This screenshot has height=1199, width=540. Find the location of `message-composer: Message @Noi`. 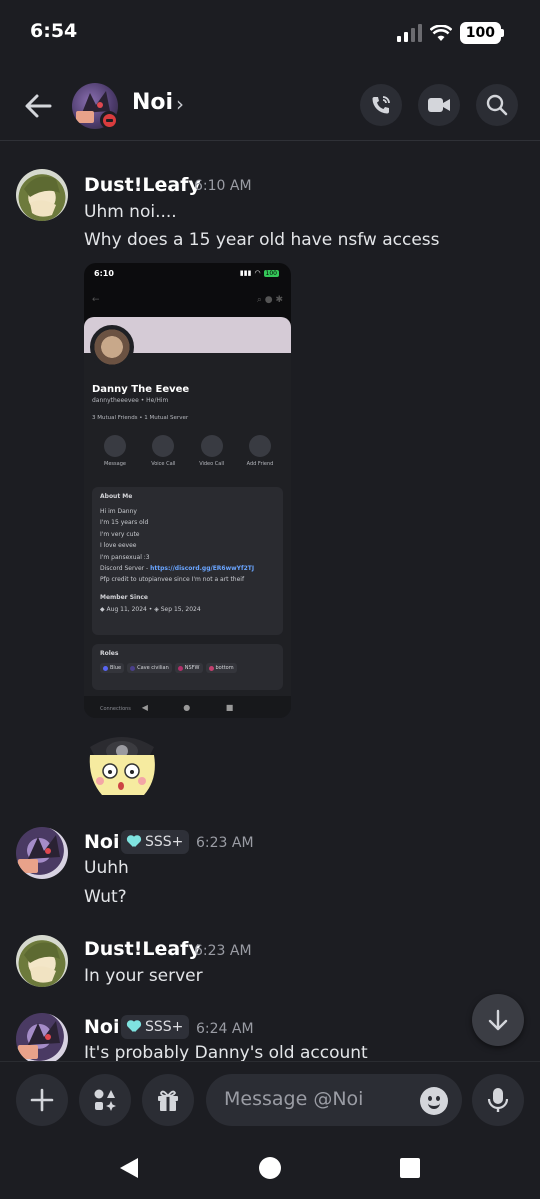

message-composer: Message @Noi is located at coordinates (270, 1100).